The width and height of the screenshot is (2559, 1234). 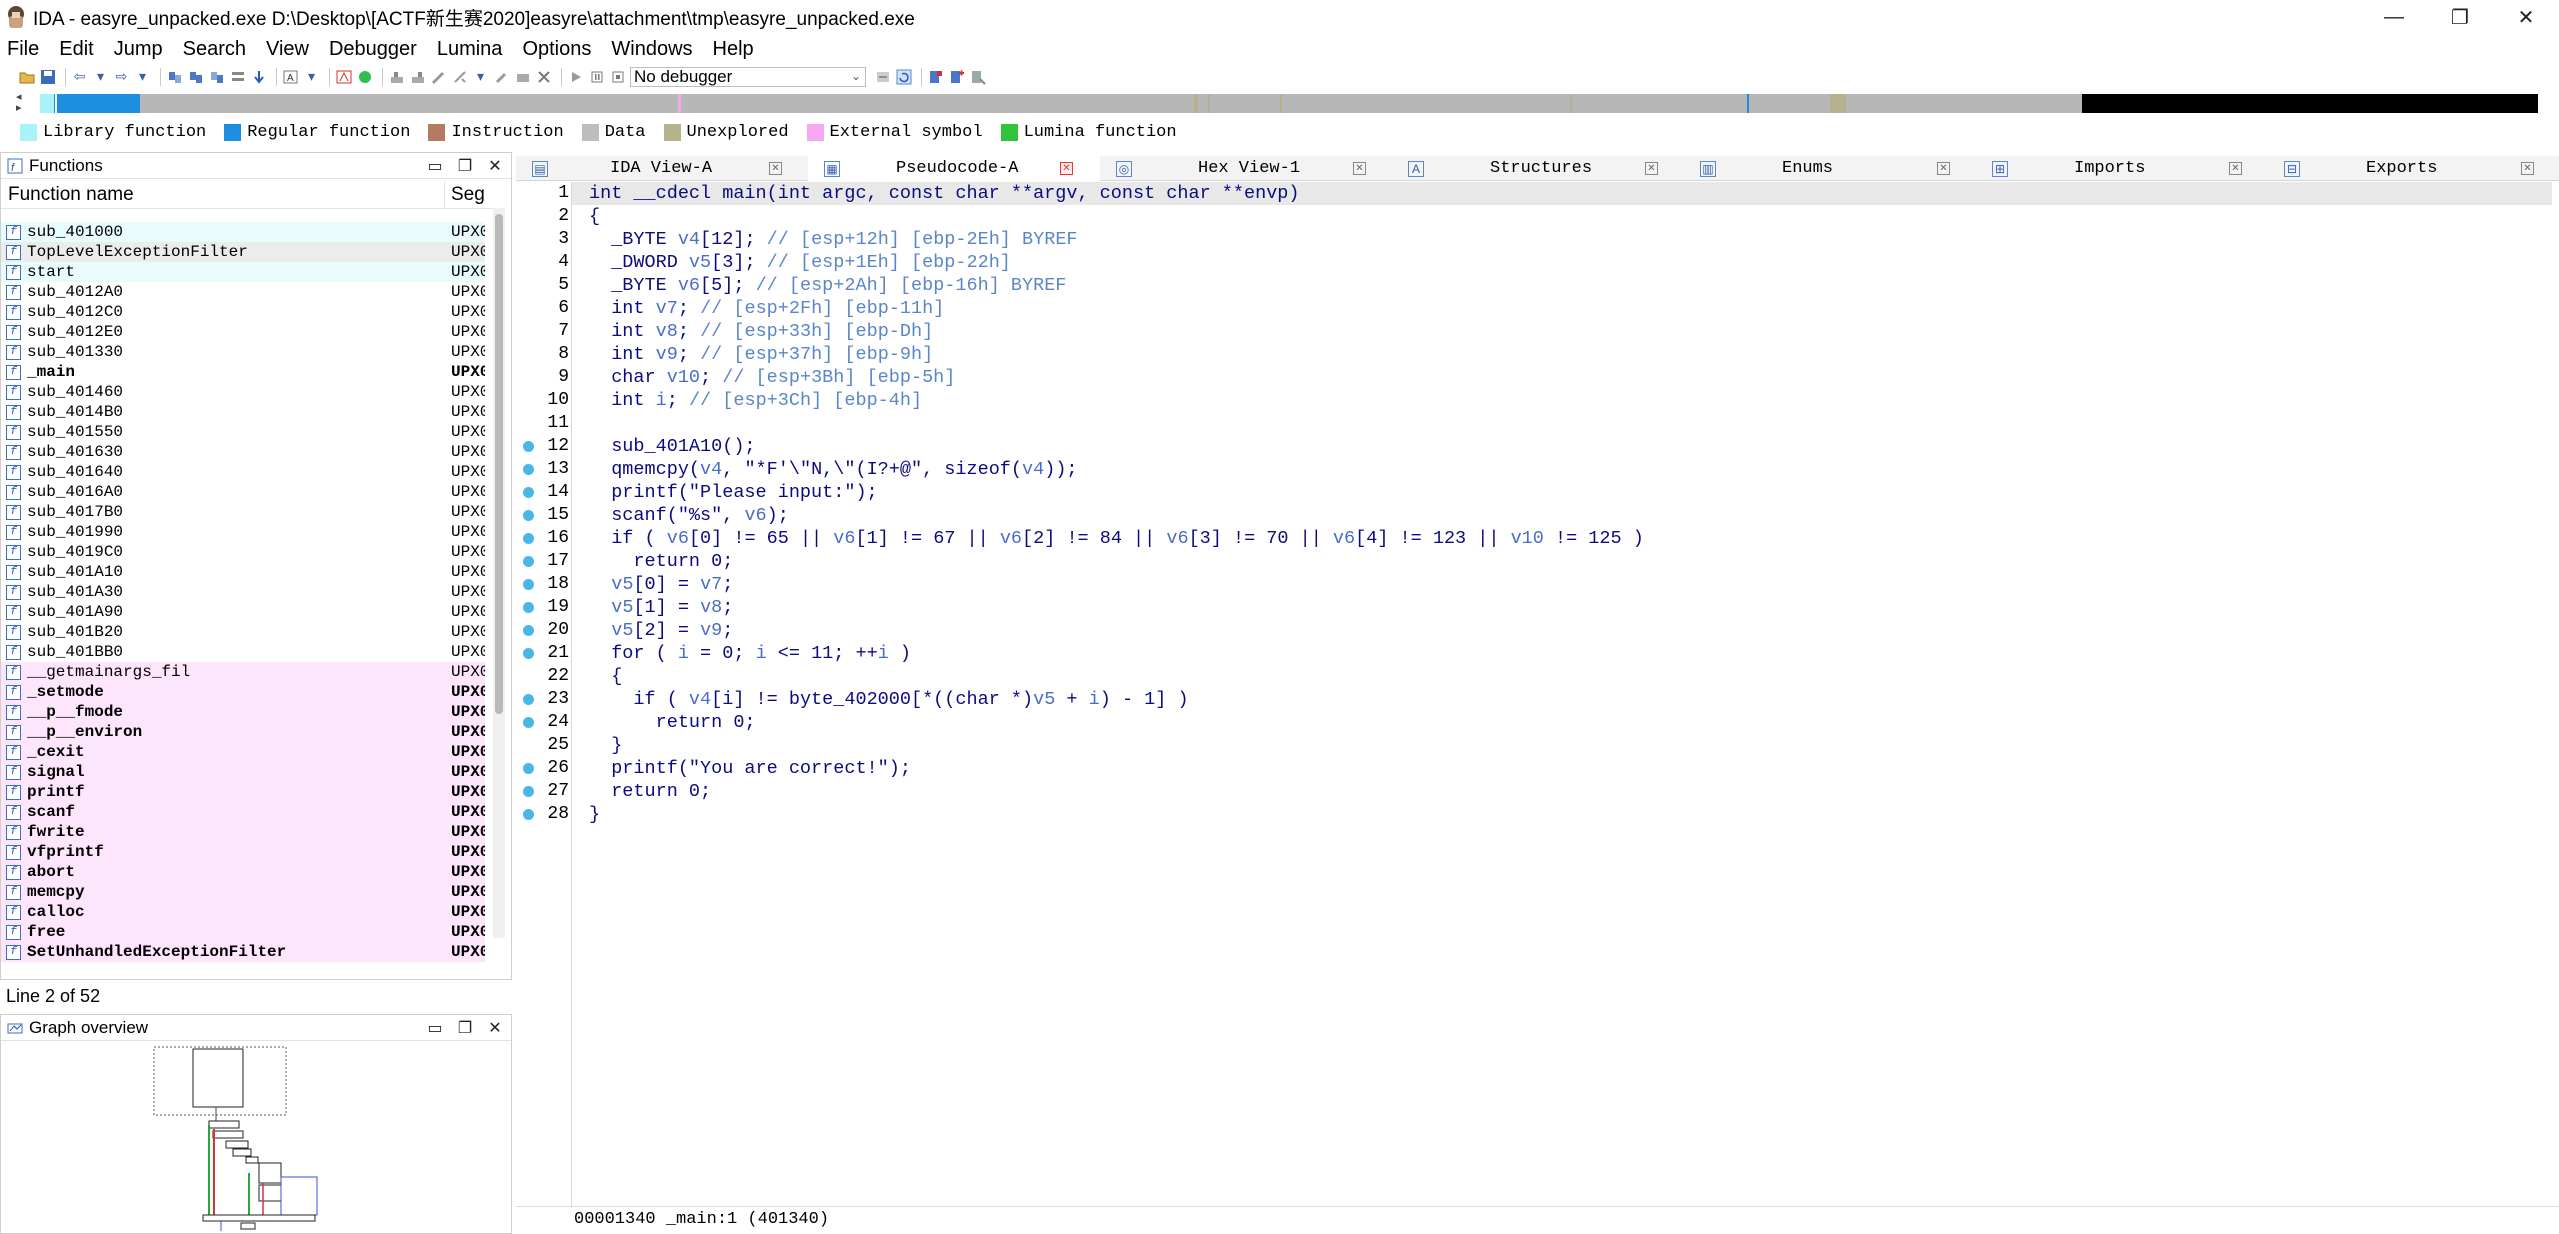 I want to click on function-row: f sub_4019C0 UPX0, so click(x=243, y=552).